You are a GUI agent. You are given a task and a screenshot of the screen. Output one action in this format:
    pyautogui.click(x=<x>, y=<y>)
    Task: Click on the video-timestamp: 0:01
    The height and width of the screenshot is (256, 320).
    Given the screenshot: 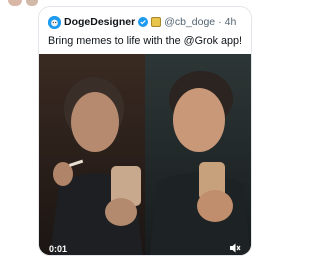 What is the action you would take?
    pyautogui.click(x=58, y=249)
    